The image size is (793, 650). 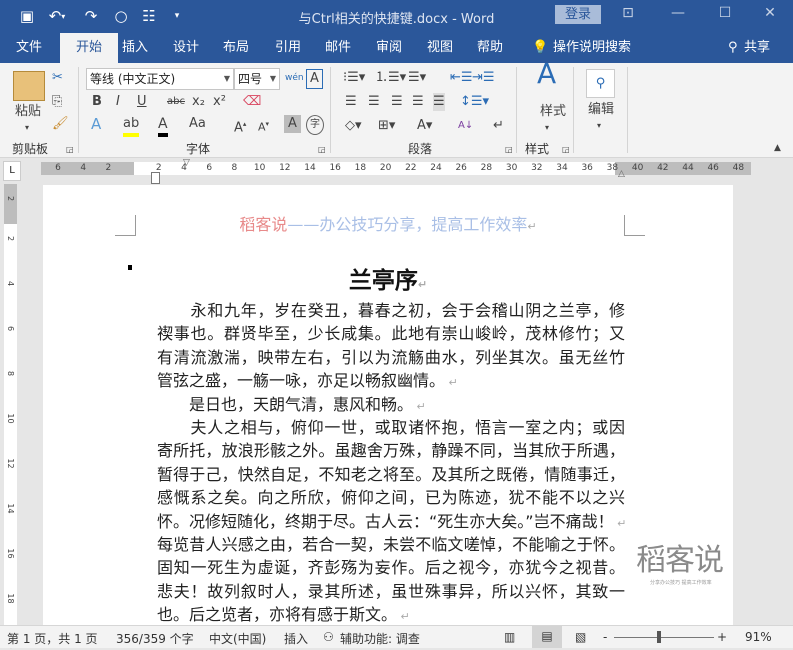 What do you see at coordinates (57, 102) in the screenshot?
I see `copy-icon: ⎘` at bounding box center [57, 102].